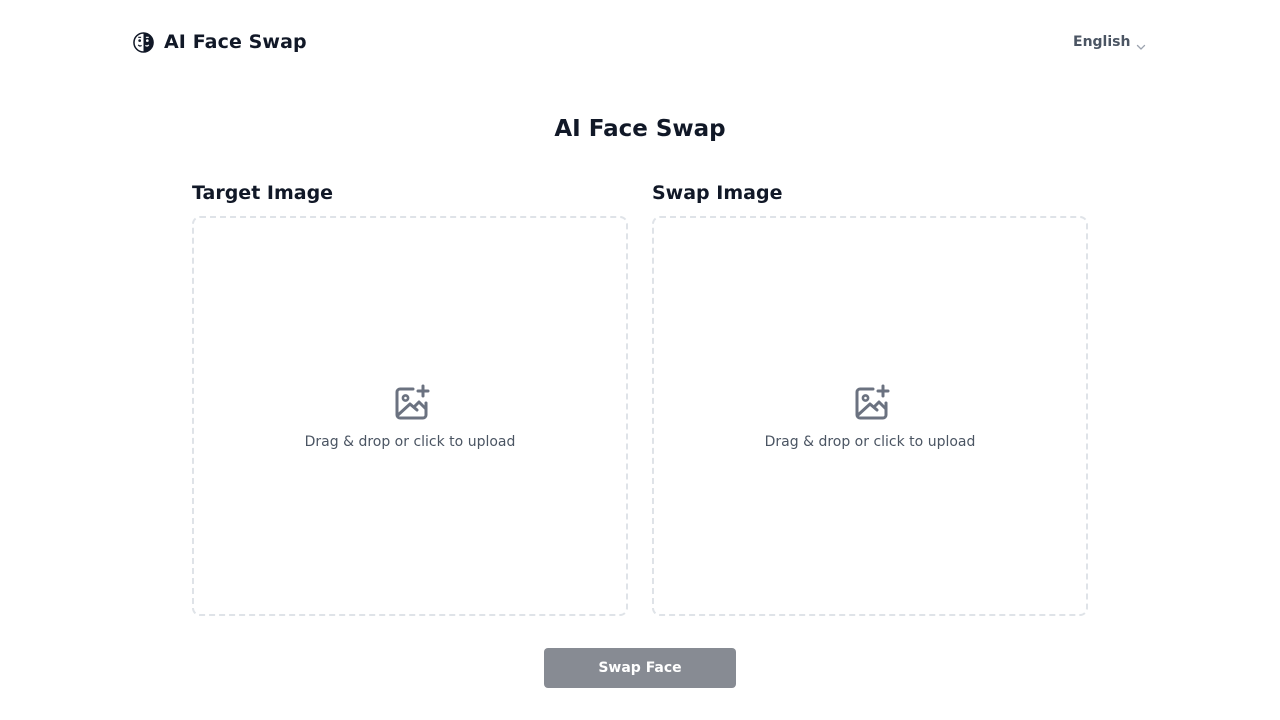 Image resolution: width=1280 pixels, height=720 pixels. I want to click on chevron-down-icon, so click(1141, 43).